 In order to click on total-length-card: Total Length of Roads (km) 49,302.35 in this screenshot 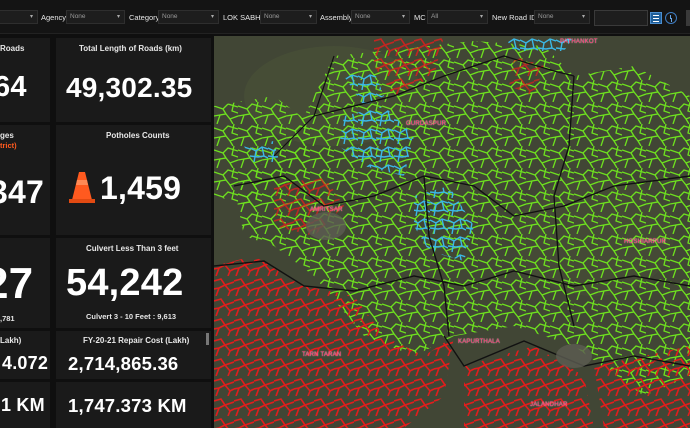, I will do `click(133, 80)`.